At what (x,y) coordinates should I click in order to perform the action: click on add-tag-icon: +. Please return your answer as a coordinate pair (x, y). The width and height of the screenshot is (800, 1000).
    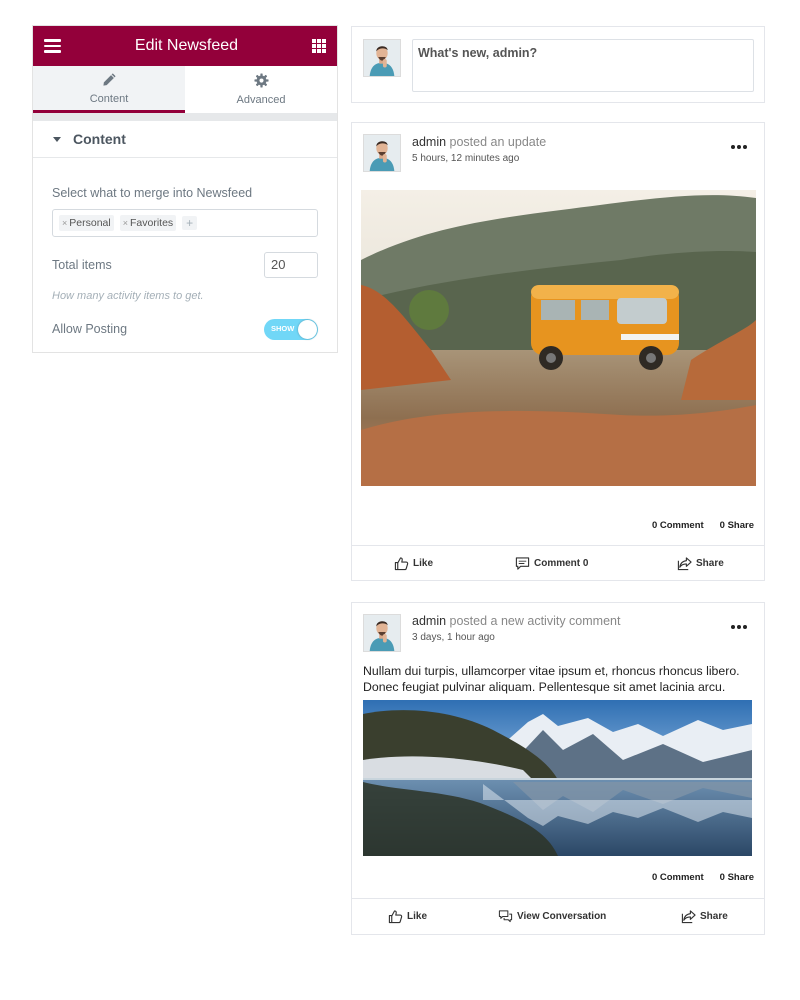
    Looking at the image, I should click on (190, 223).